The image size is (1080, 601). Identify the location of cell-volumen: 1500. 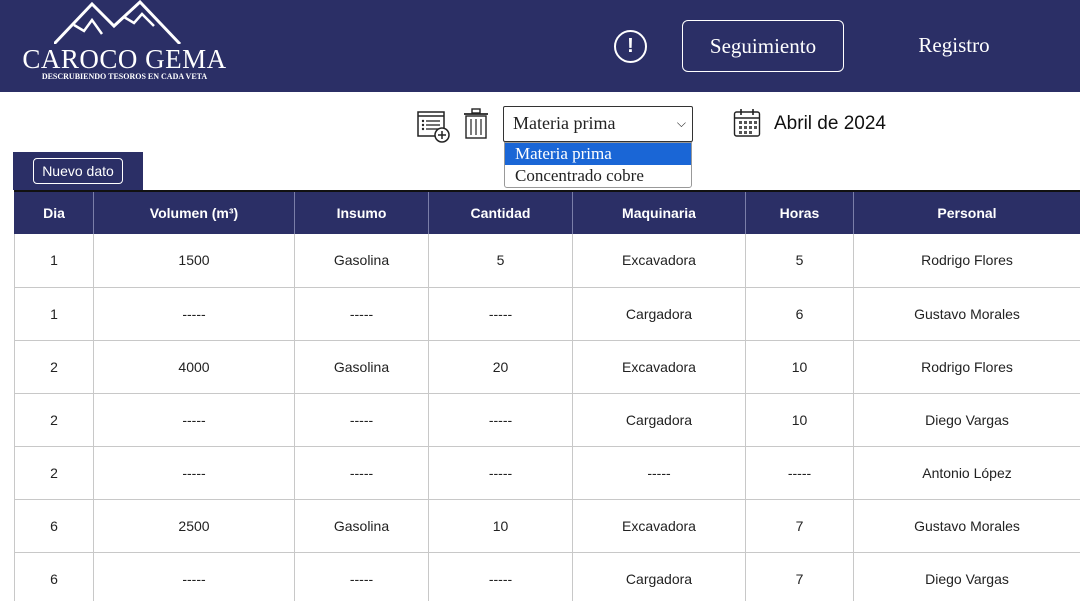
(194, 261).